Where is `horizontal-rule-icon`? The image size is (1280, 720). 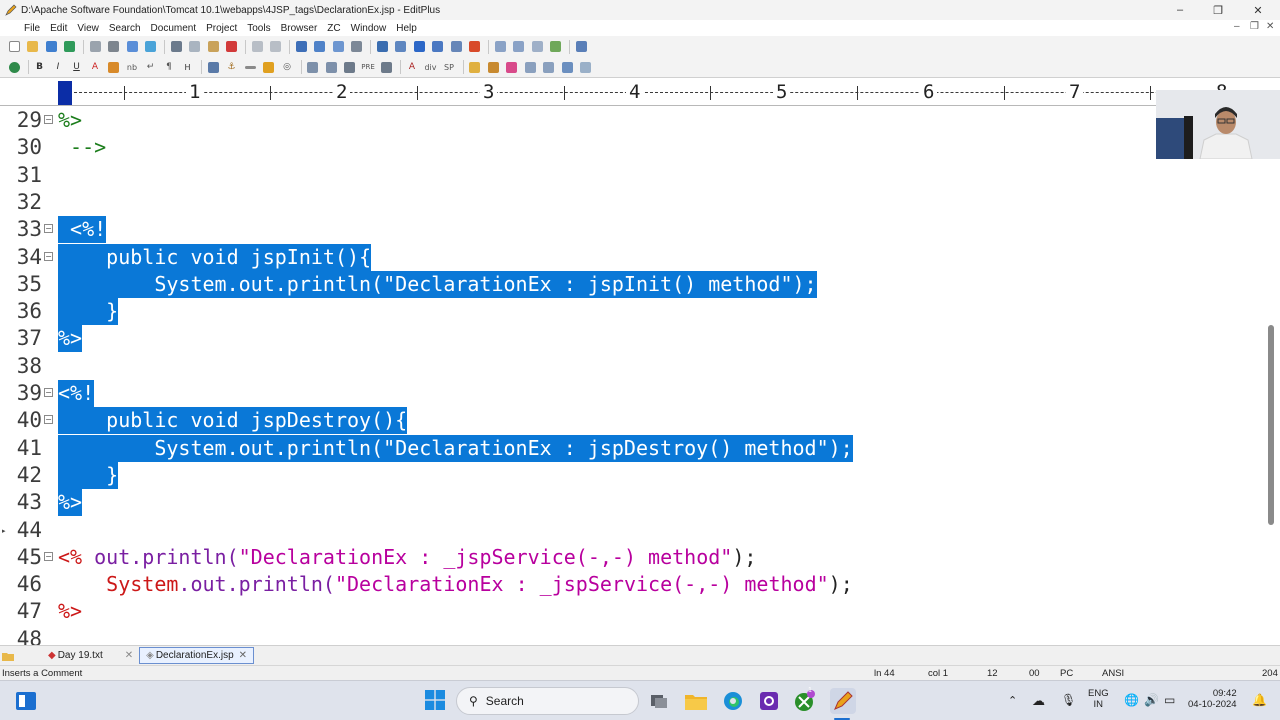 horizontal-rule-icon is located at coordinates (250, 67).